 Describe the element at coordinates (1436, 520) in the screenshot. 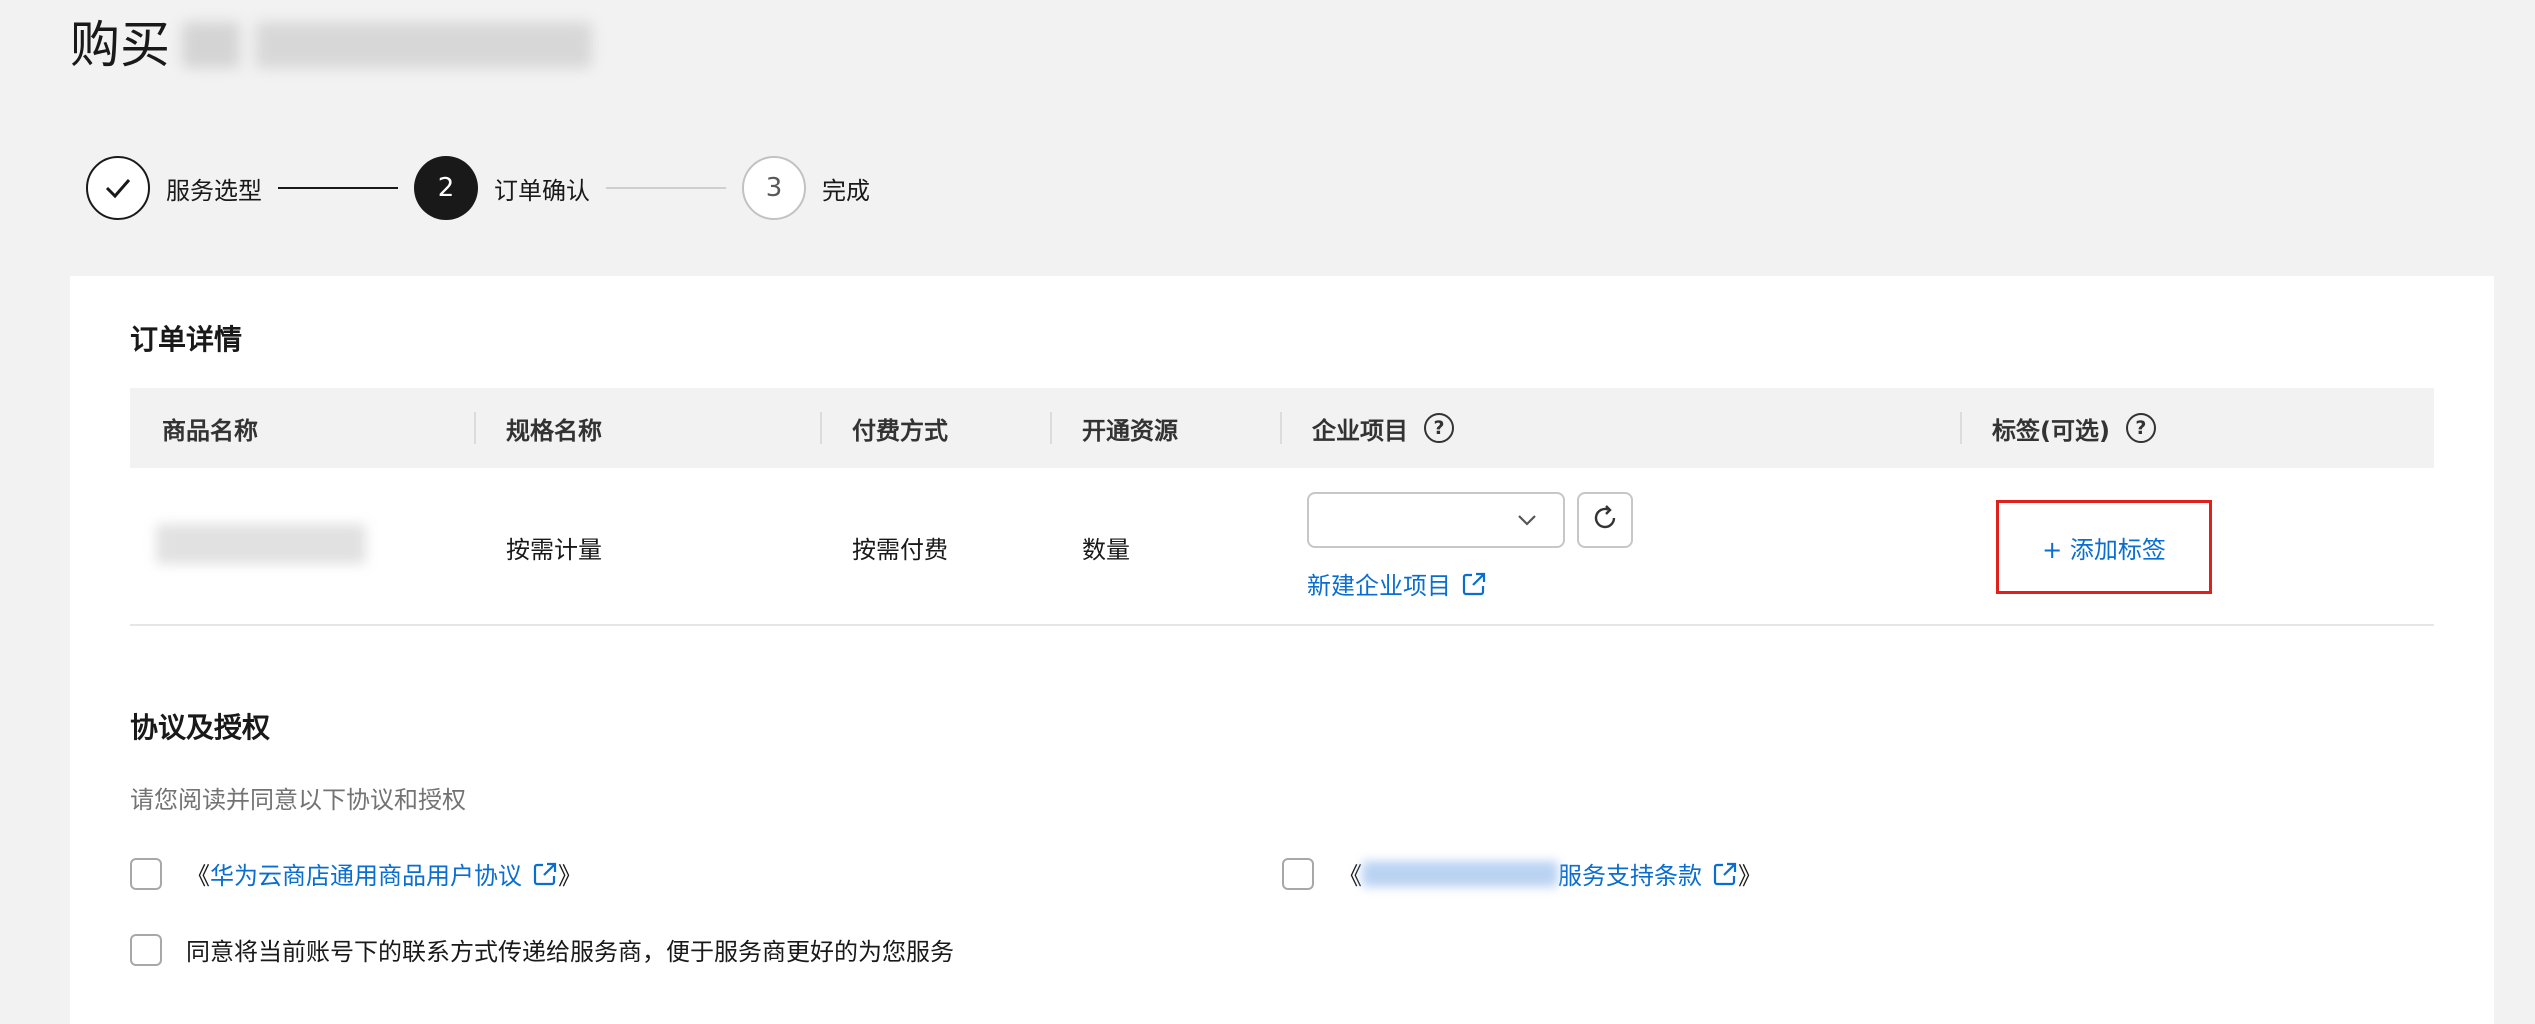

I see `enterprise-project-select` at that location.